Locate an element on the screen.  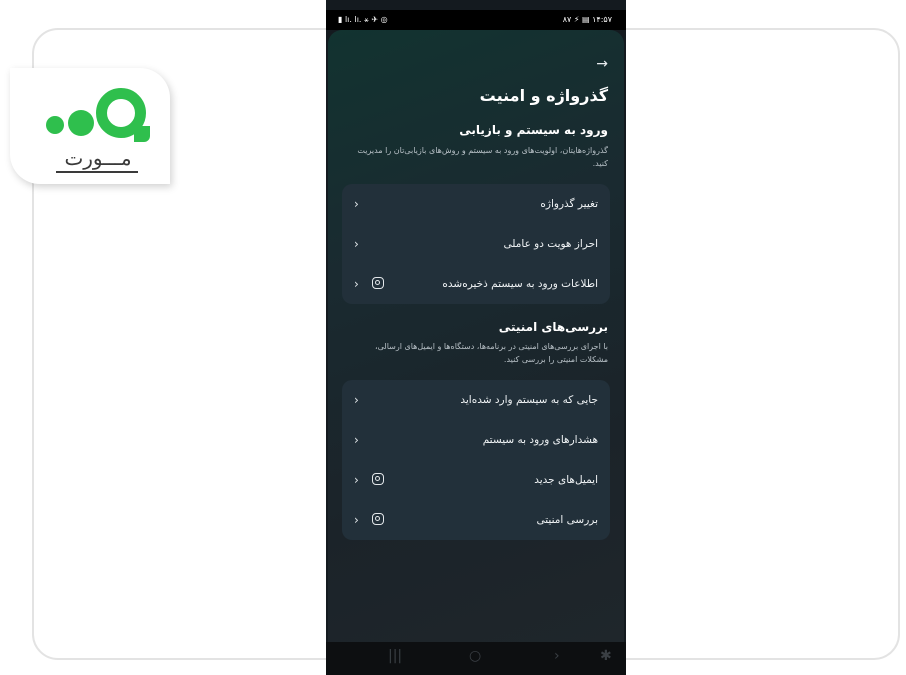
list-item-two-factor: احراز هویت دو عاملی ‹ is located at coordinates (476, 244).